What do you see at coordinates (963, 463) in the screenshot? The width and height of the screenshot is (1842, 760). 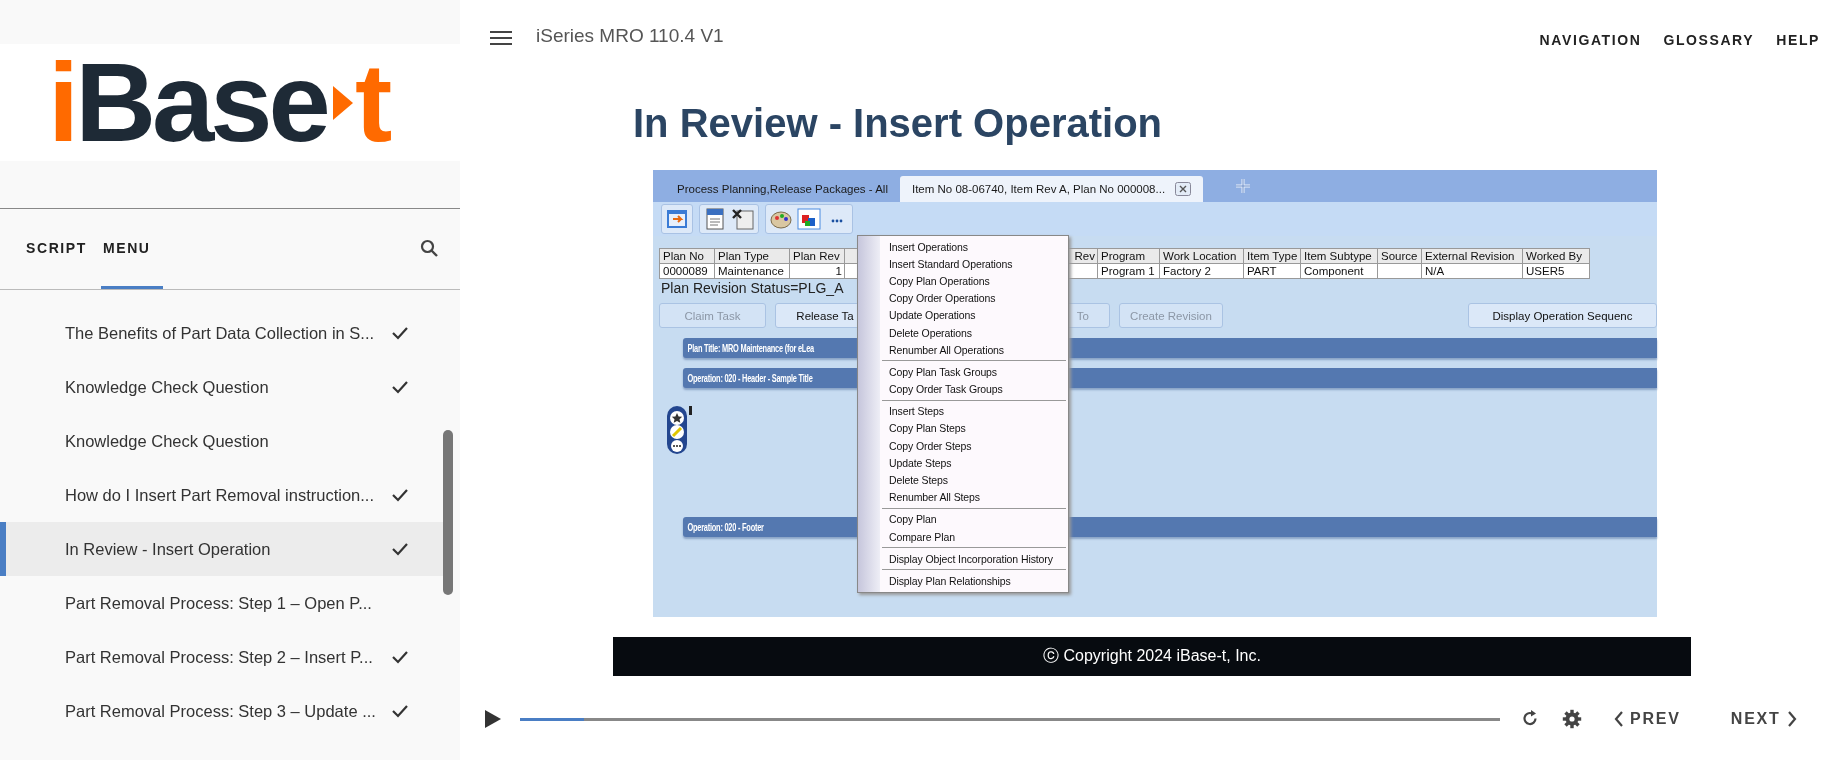 I see `context-menu-item: Update Steps` at bounding box center [963, 463].